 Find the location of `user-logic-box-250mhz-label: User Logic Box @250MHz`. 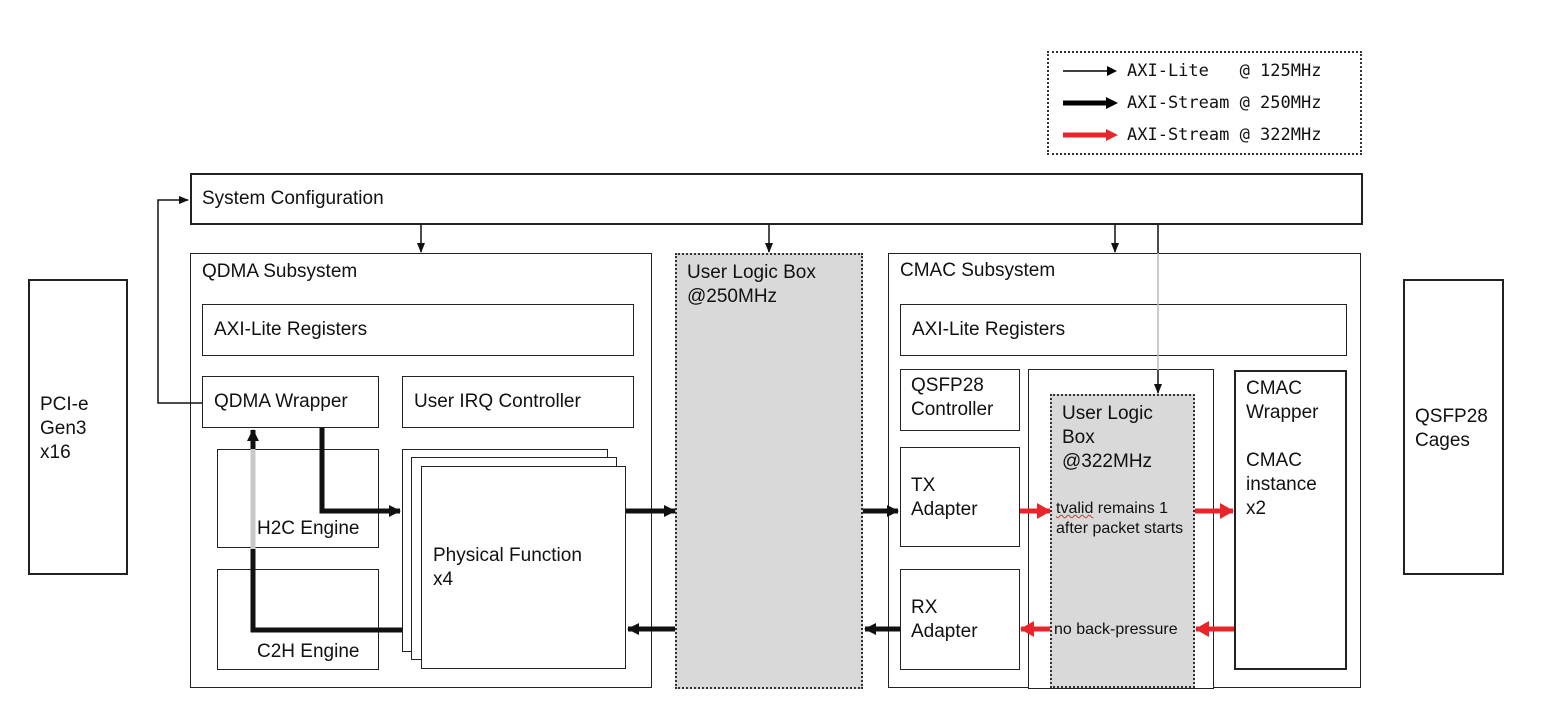

user-logic-box-250mhz-label: User Logic Box @250MHz is located at coordinates (751, 284).